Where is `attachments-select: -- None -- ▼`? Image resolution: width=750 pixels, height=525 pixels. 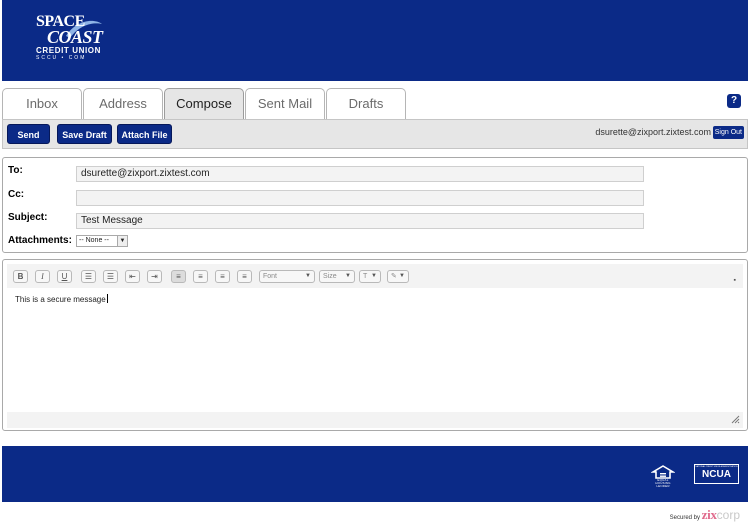 attachments-select: -- None -- ▼ is located at coordinates (102, 241).